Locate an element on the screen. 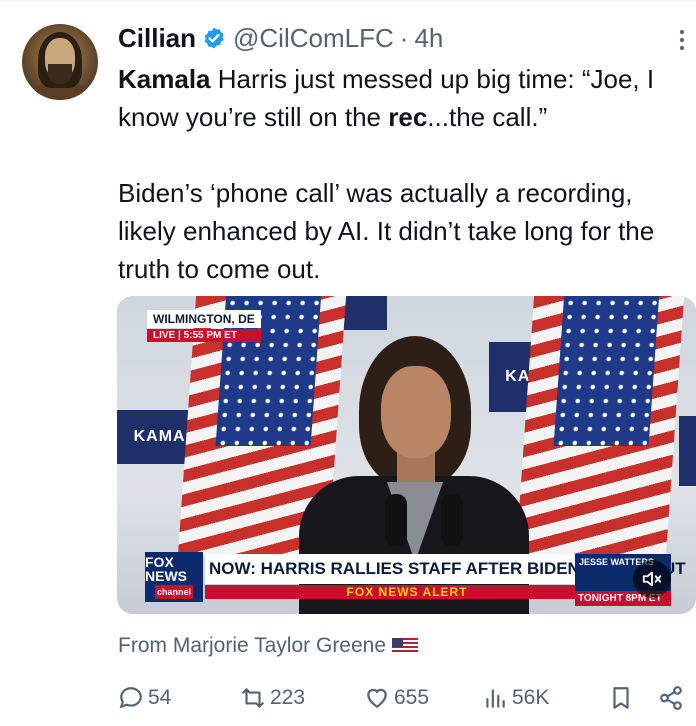 This screenshot has height=726, width=696. attribution: From Marjorie Taylor Greene is located at coordinates (268, 646).